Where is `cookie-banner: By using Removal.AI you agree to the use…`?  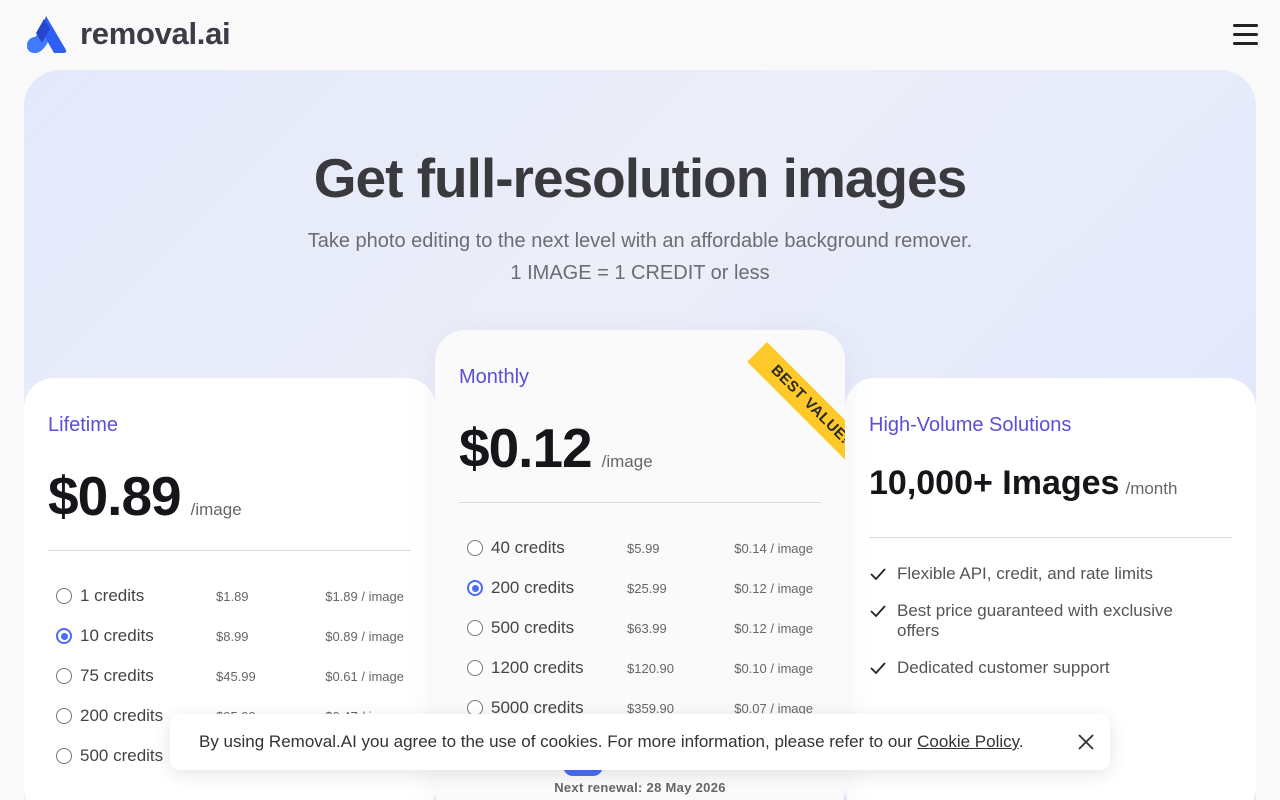 cookie-banner: By using Removal.AI you agree to the use… is located at coordinates (640, 742).